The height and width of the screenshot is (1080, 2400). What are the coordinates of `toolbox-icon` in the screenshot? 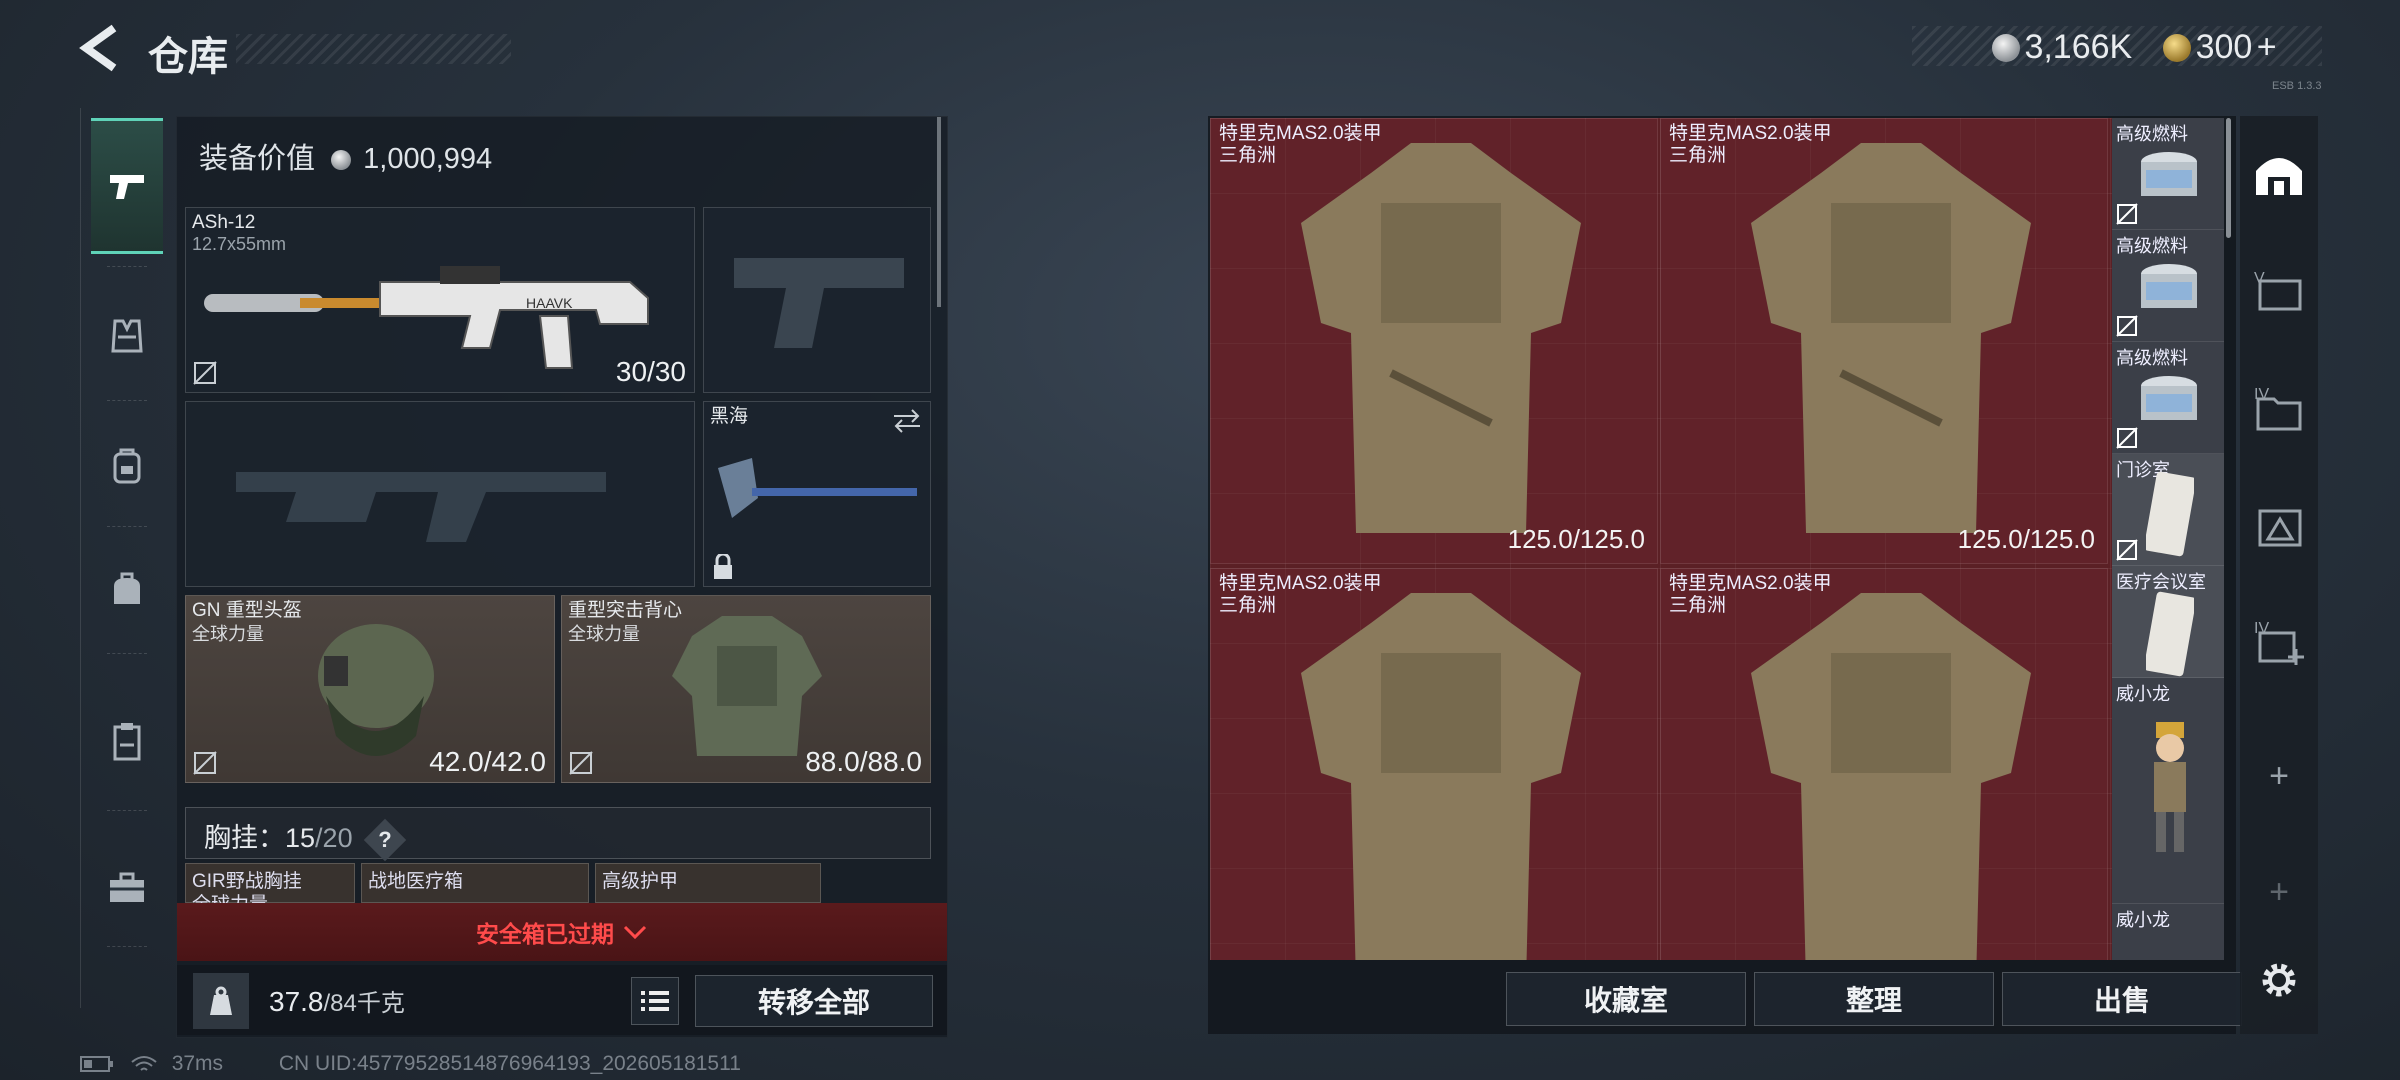 It's located at (127, 887).